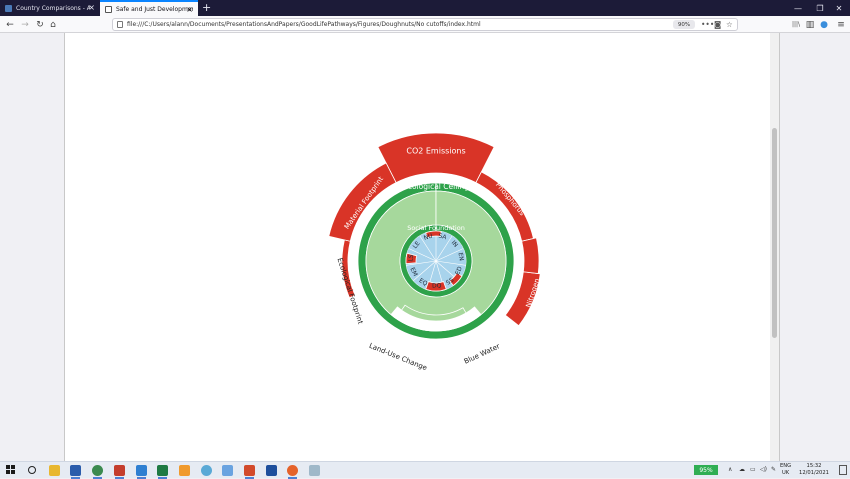 The height and width of the screenshot is (479, 850). Describe the element at coordinates (398, 357) in the screenshot. I see `label-land-use-change: Land-Use Change` at that location.